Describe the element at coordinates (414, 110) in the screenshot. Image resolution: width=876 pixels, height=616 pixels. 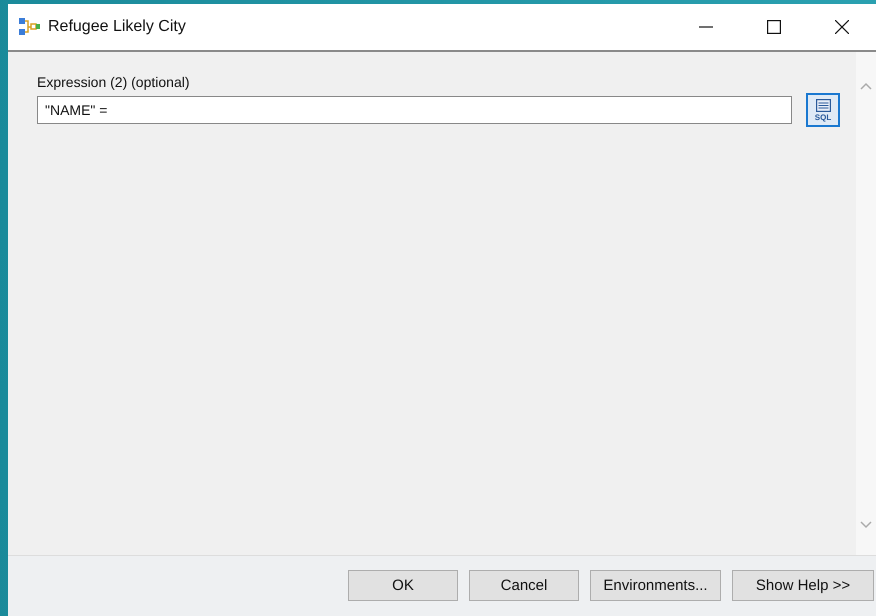
I see `expression-field: "NAME" =` at that location.